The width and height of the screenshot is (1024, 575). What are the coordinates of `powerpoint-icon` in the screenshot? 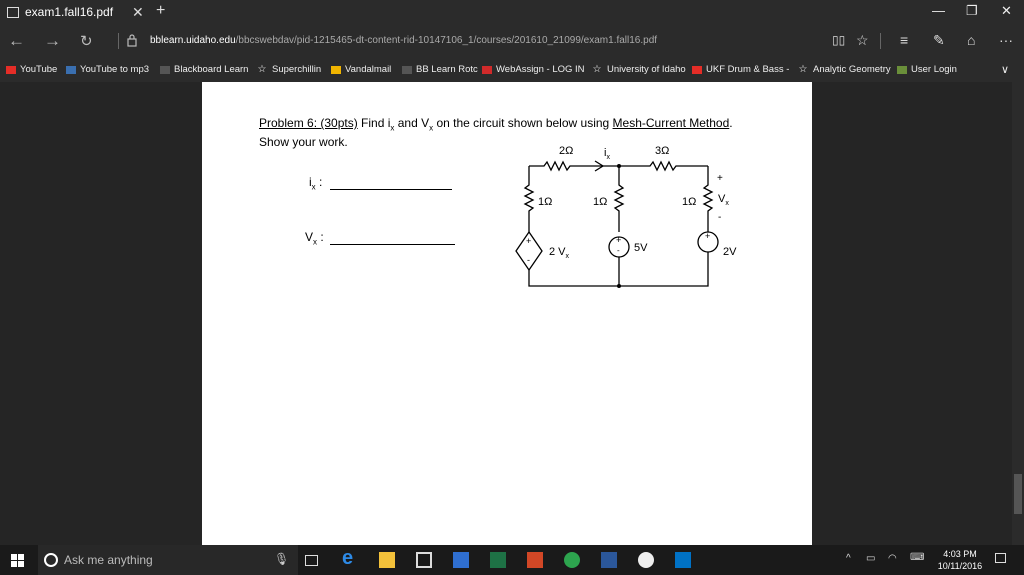 It's located at (535, 560).